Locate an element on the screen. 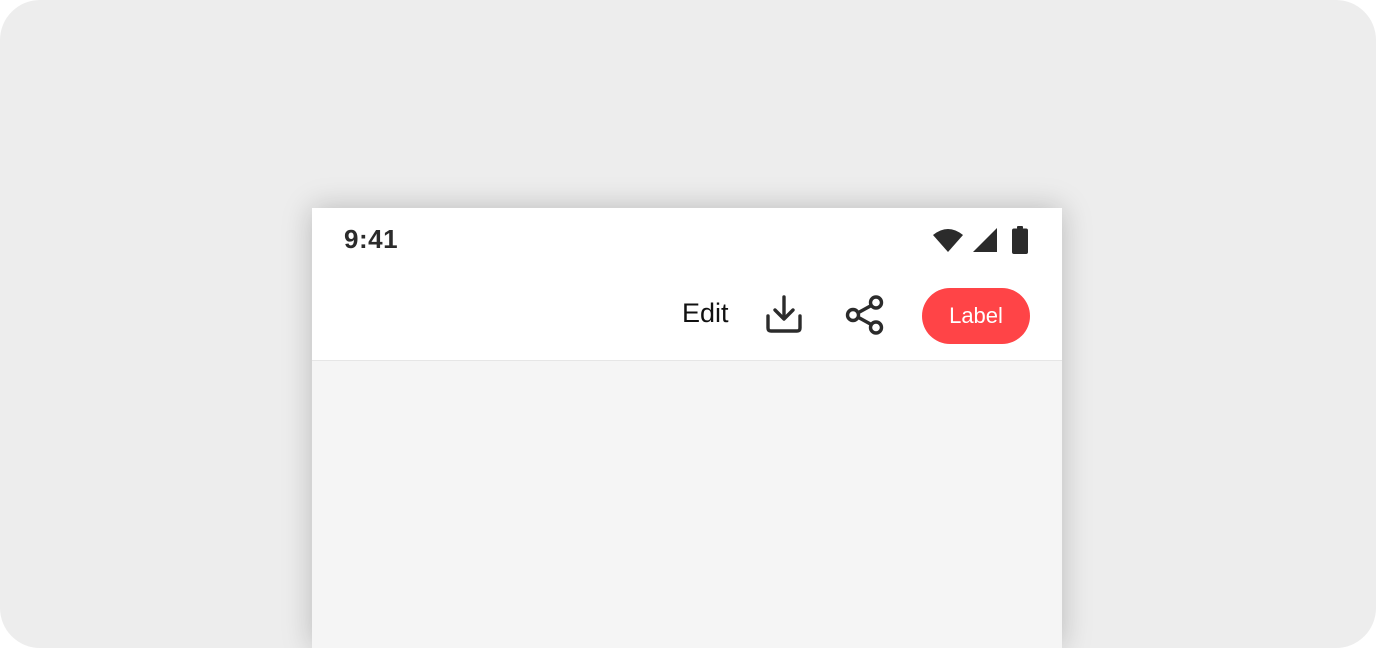 Image resolution: width=1376 pixels, height=648 pixels. status-icons is located at coordinates (980, 240).